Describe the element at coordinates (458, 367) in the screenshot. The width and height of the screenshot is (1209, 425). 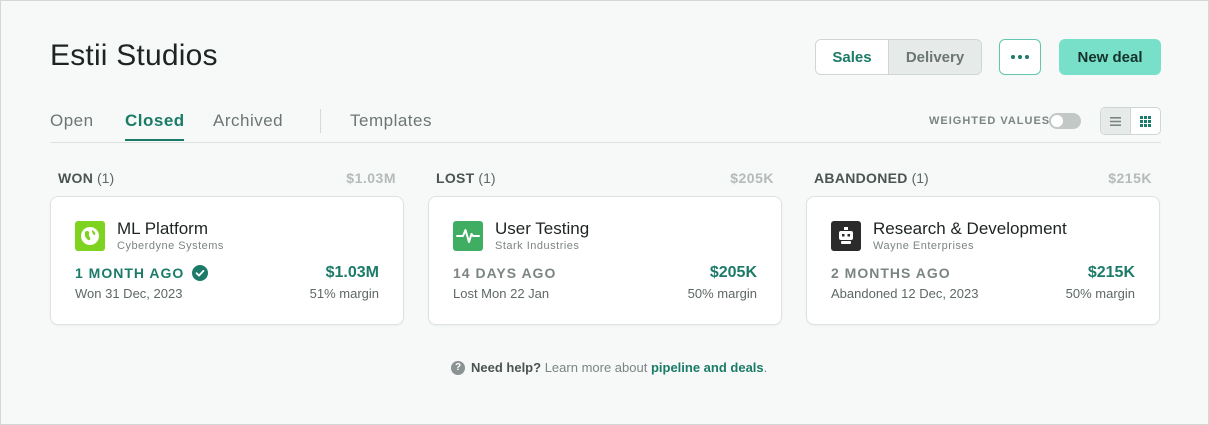
I see `question-icon: ?` at that location.